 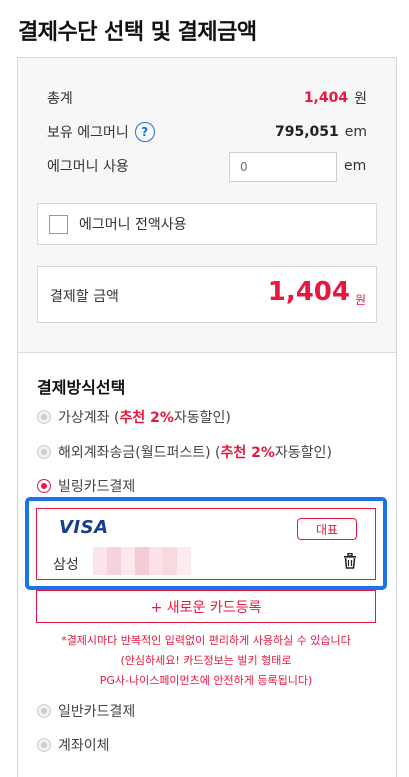 I want to click on method-title: 결제방식선택, so click(x=81, y=387).